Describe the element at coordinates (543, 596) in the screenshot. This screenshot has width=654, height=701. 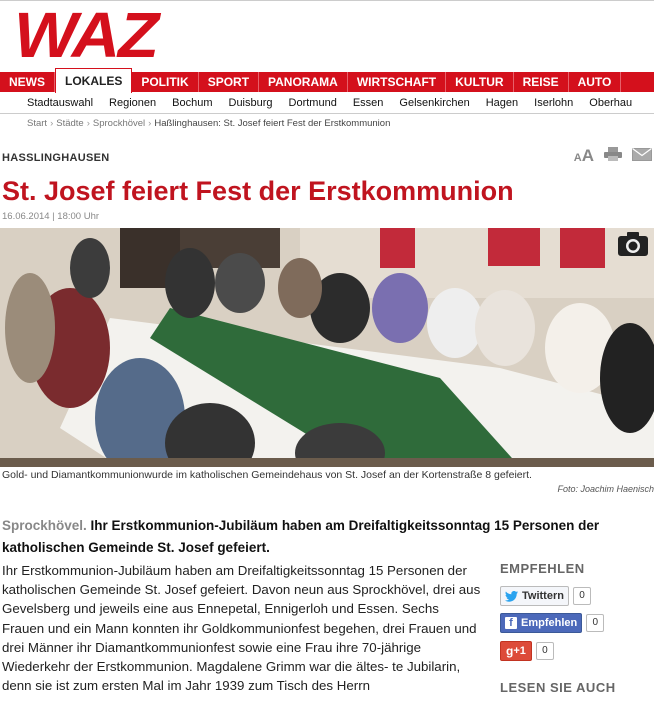
I see `twitter-label: Twittern` at that location.